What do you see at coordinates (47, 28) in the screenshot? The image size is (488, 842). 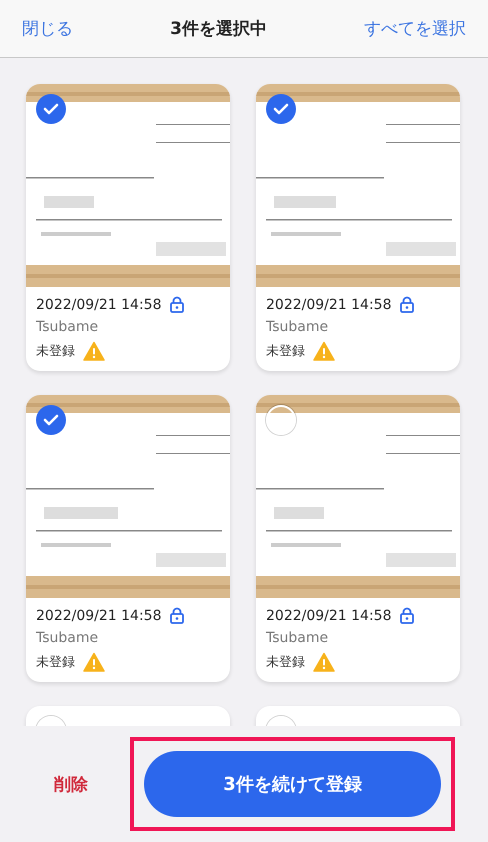 I see `close-button: 閉じる` at bounding box center [47, 28].